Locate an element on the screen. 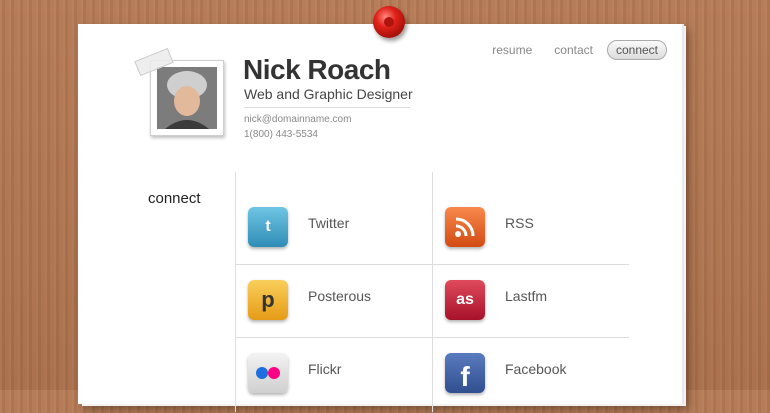  link-label: RSS is located at coordinates (519, 223).